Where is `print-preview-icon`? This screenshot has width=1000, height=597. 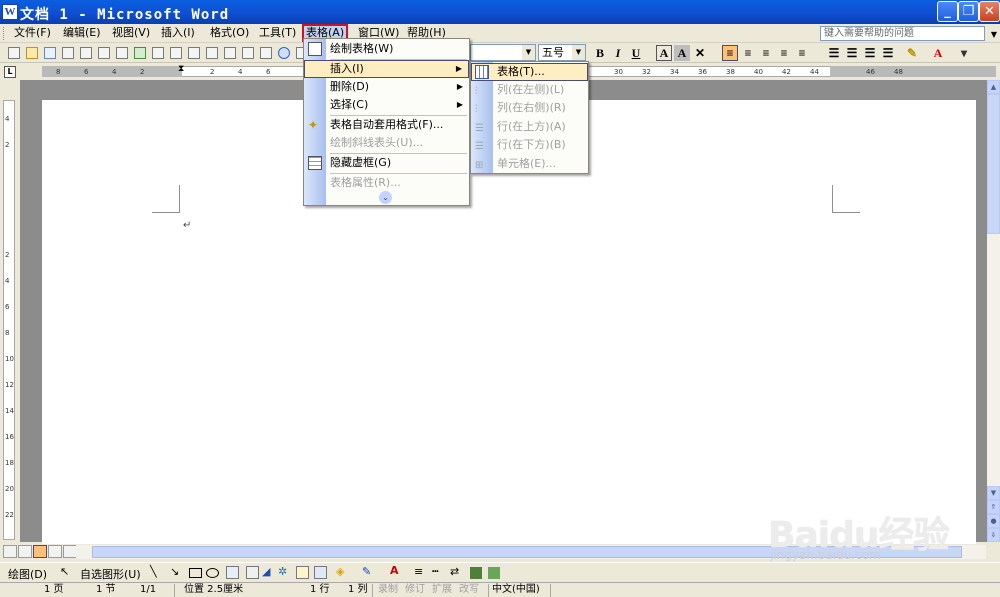 print-preview-icon is located at coordinates (122, 53).